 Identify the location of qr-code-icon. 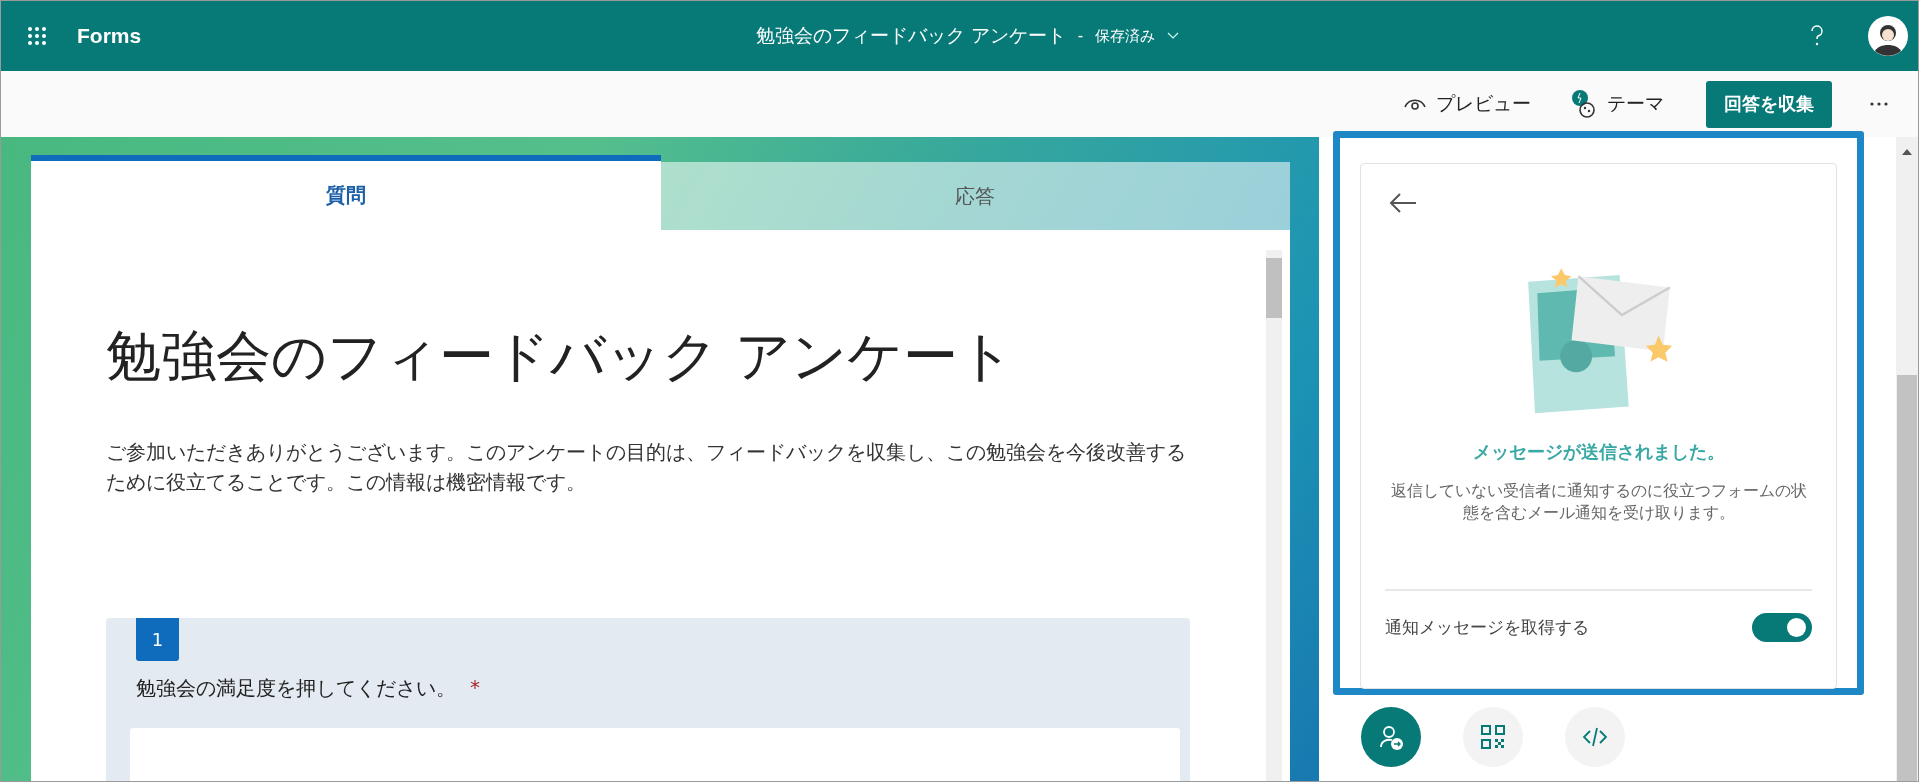
(1493, 737).